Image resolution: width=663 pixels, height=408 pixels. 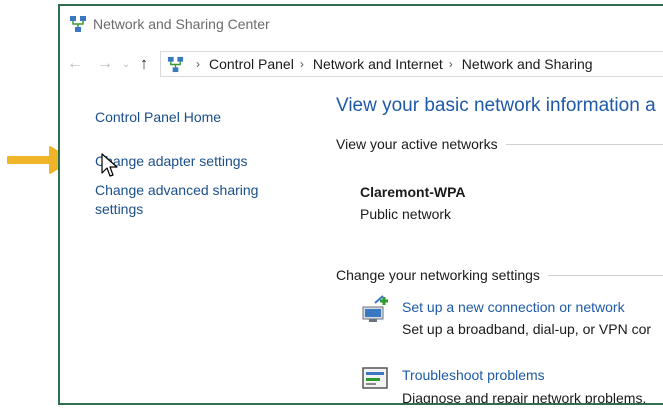 What do you see at coordinates (375, 308) in the screenshot?
I see `network-connection-icon` at bounding box center [375, 308].